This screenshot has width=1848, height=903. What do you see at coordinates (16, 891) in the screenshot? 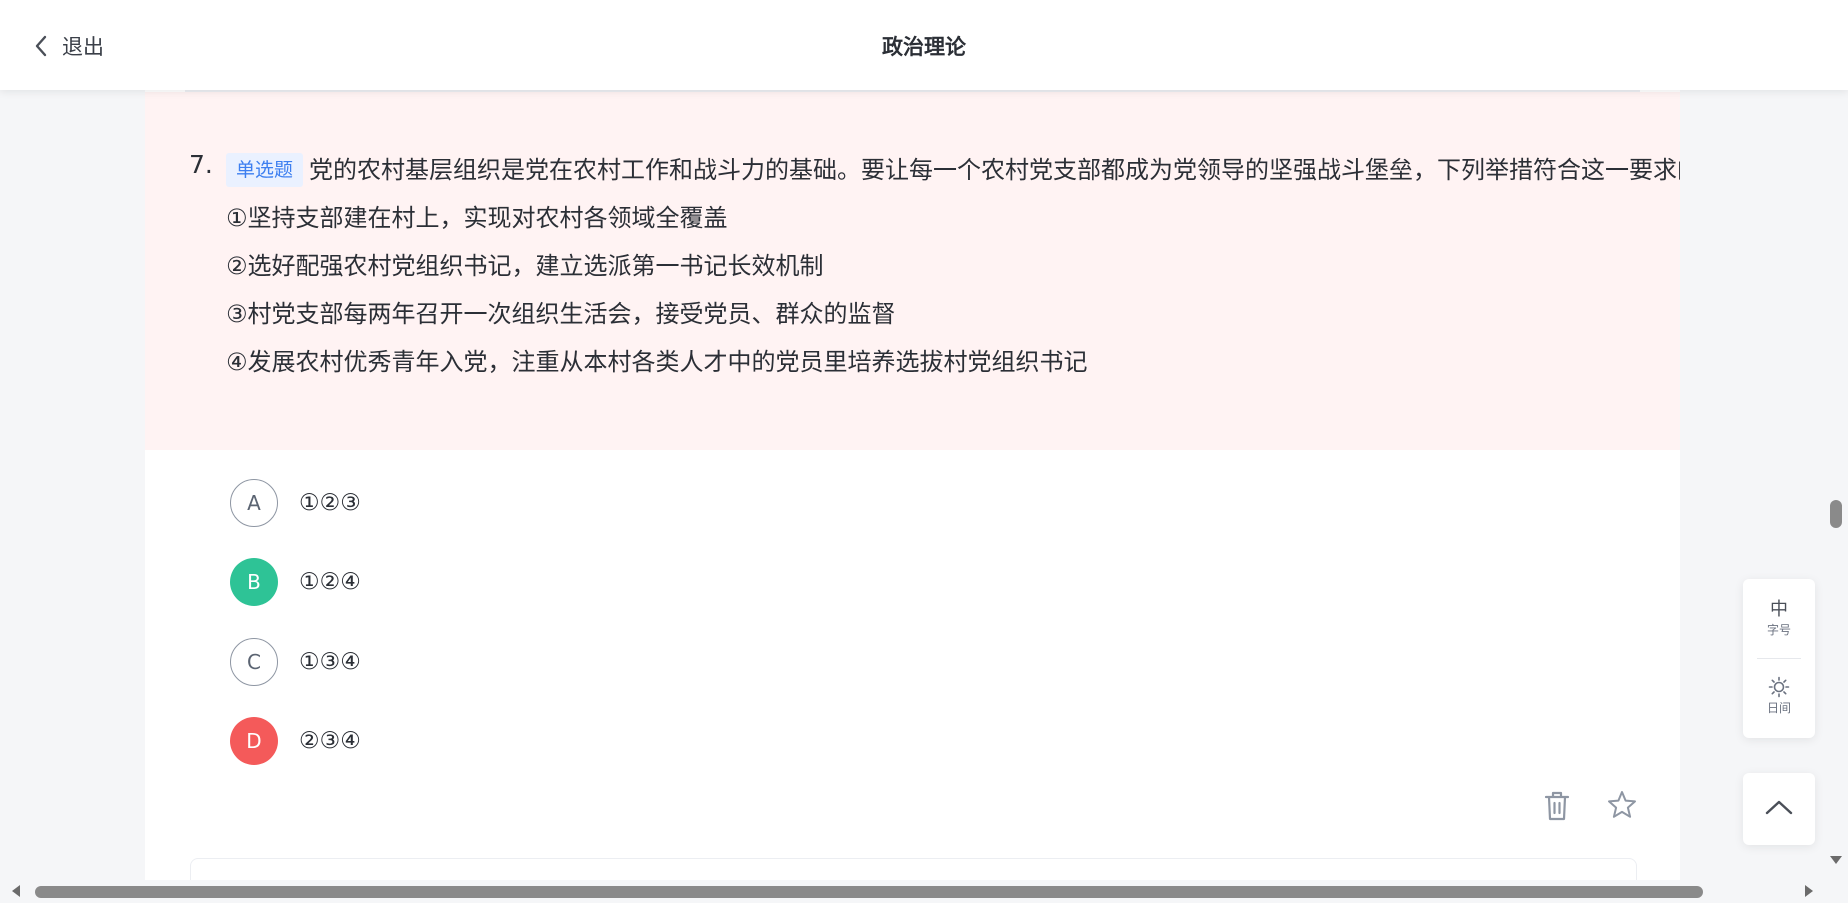
I see `scroll-left-arrow` at bounding box center [16, 891].